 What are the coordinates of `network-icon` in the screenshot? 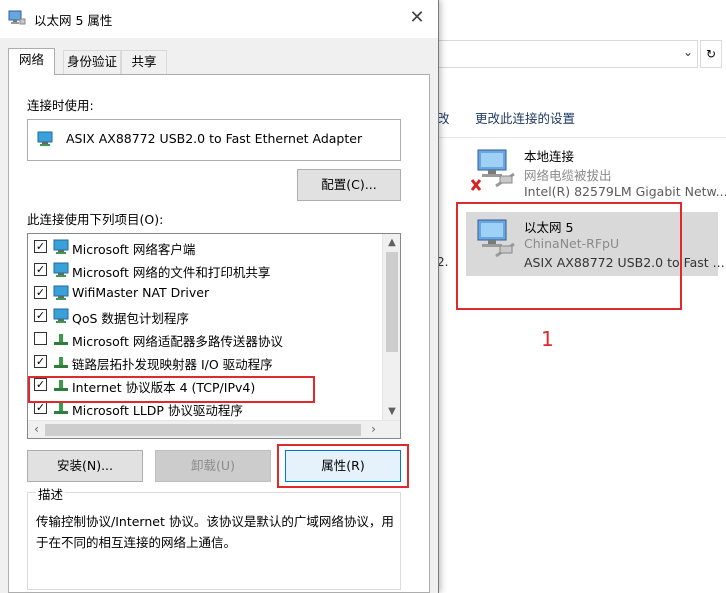 It's located at (17, 17).